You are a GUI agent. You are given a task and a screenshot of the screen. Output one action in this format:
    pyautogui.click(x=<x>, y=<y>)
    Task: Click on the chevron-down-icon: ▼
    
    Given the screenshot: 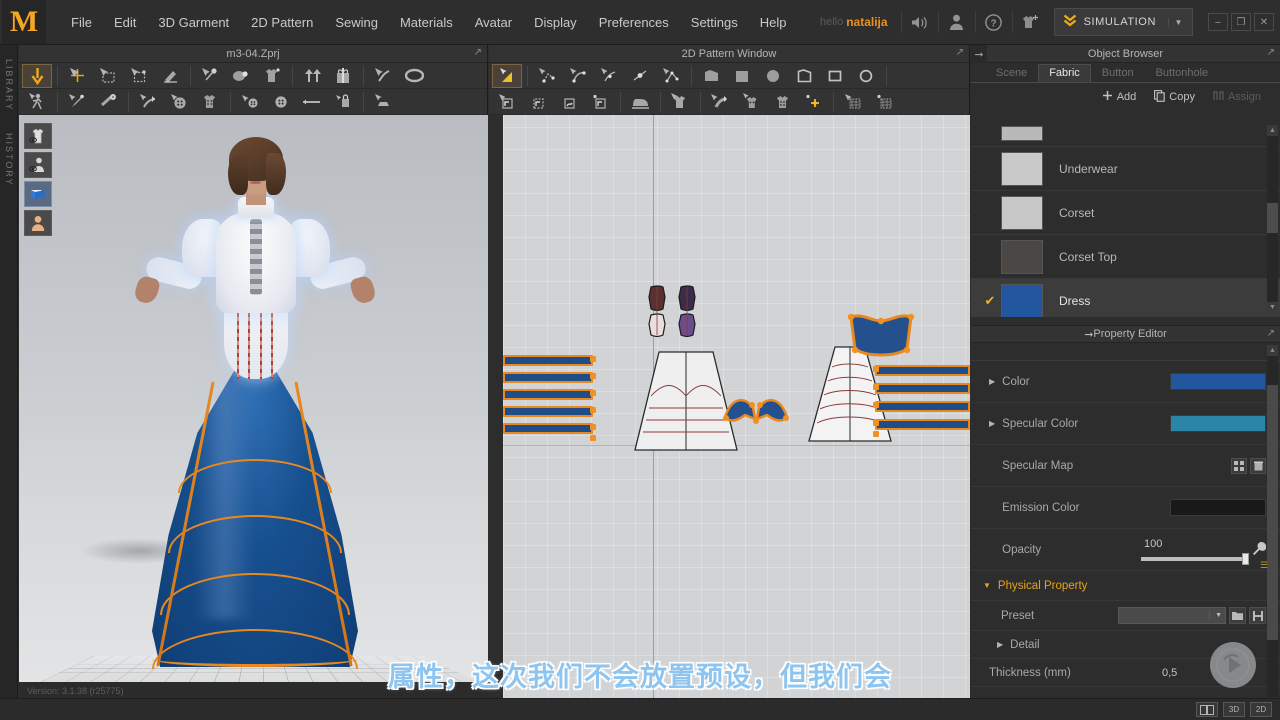 What is the action you would take?
    pyautogui.click(x=1215, y=615)
    